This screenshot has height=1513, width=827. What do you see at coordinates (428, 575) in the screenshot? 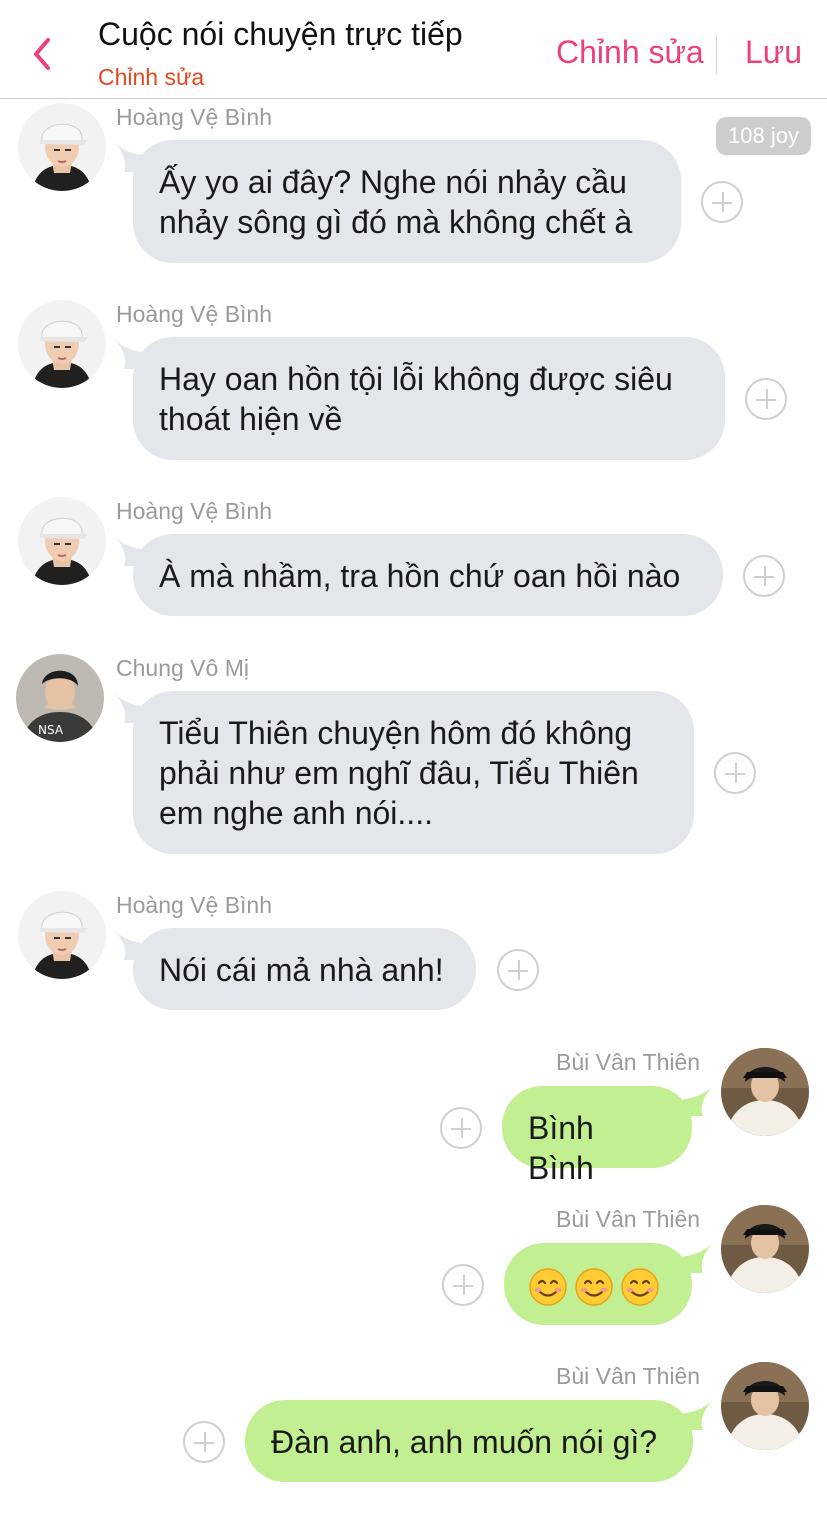
I see `message-bubble: À mà nhầm, tra hồn chứ oan hồi nào` at bounding box center [428, 575].